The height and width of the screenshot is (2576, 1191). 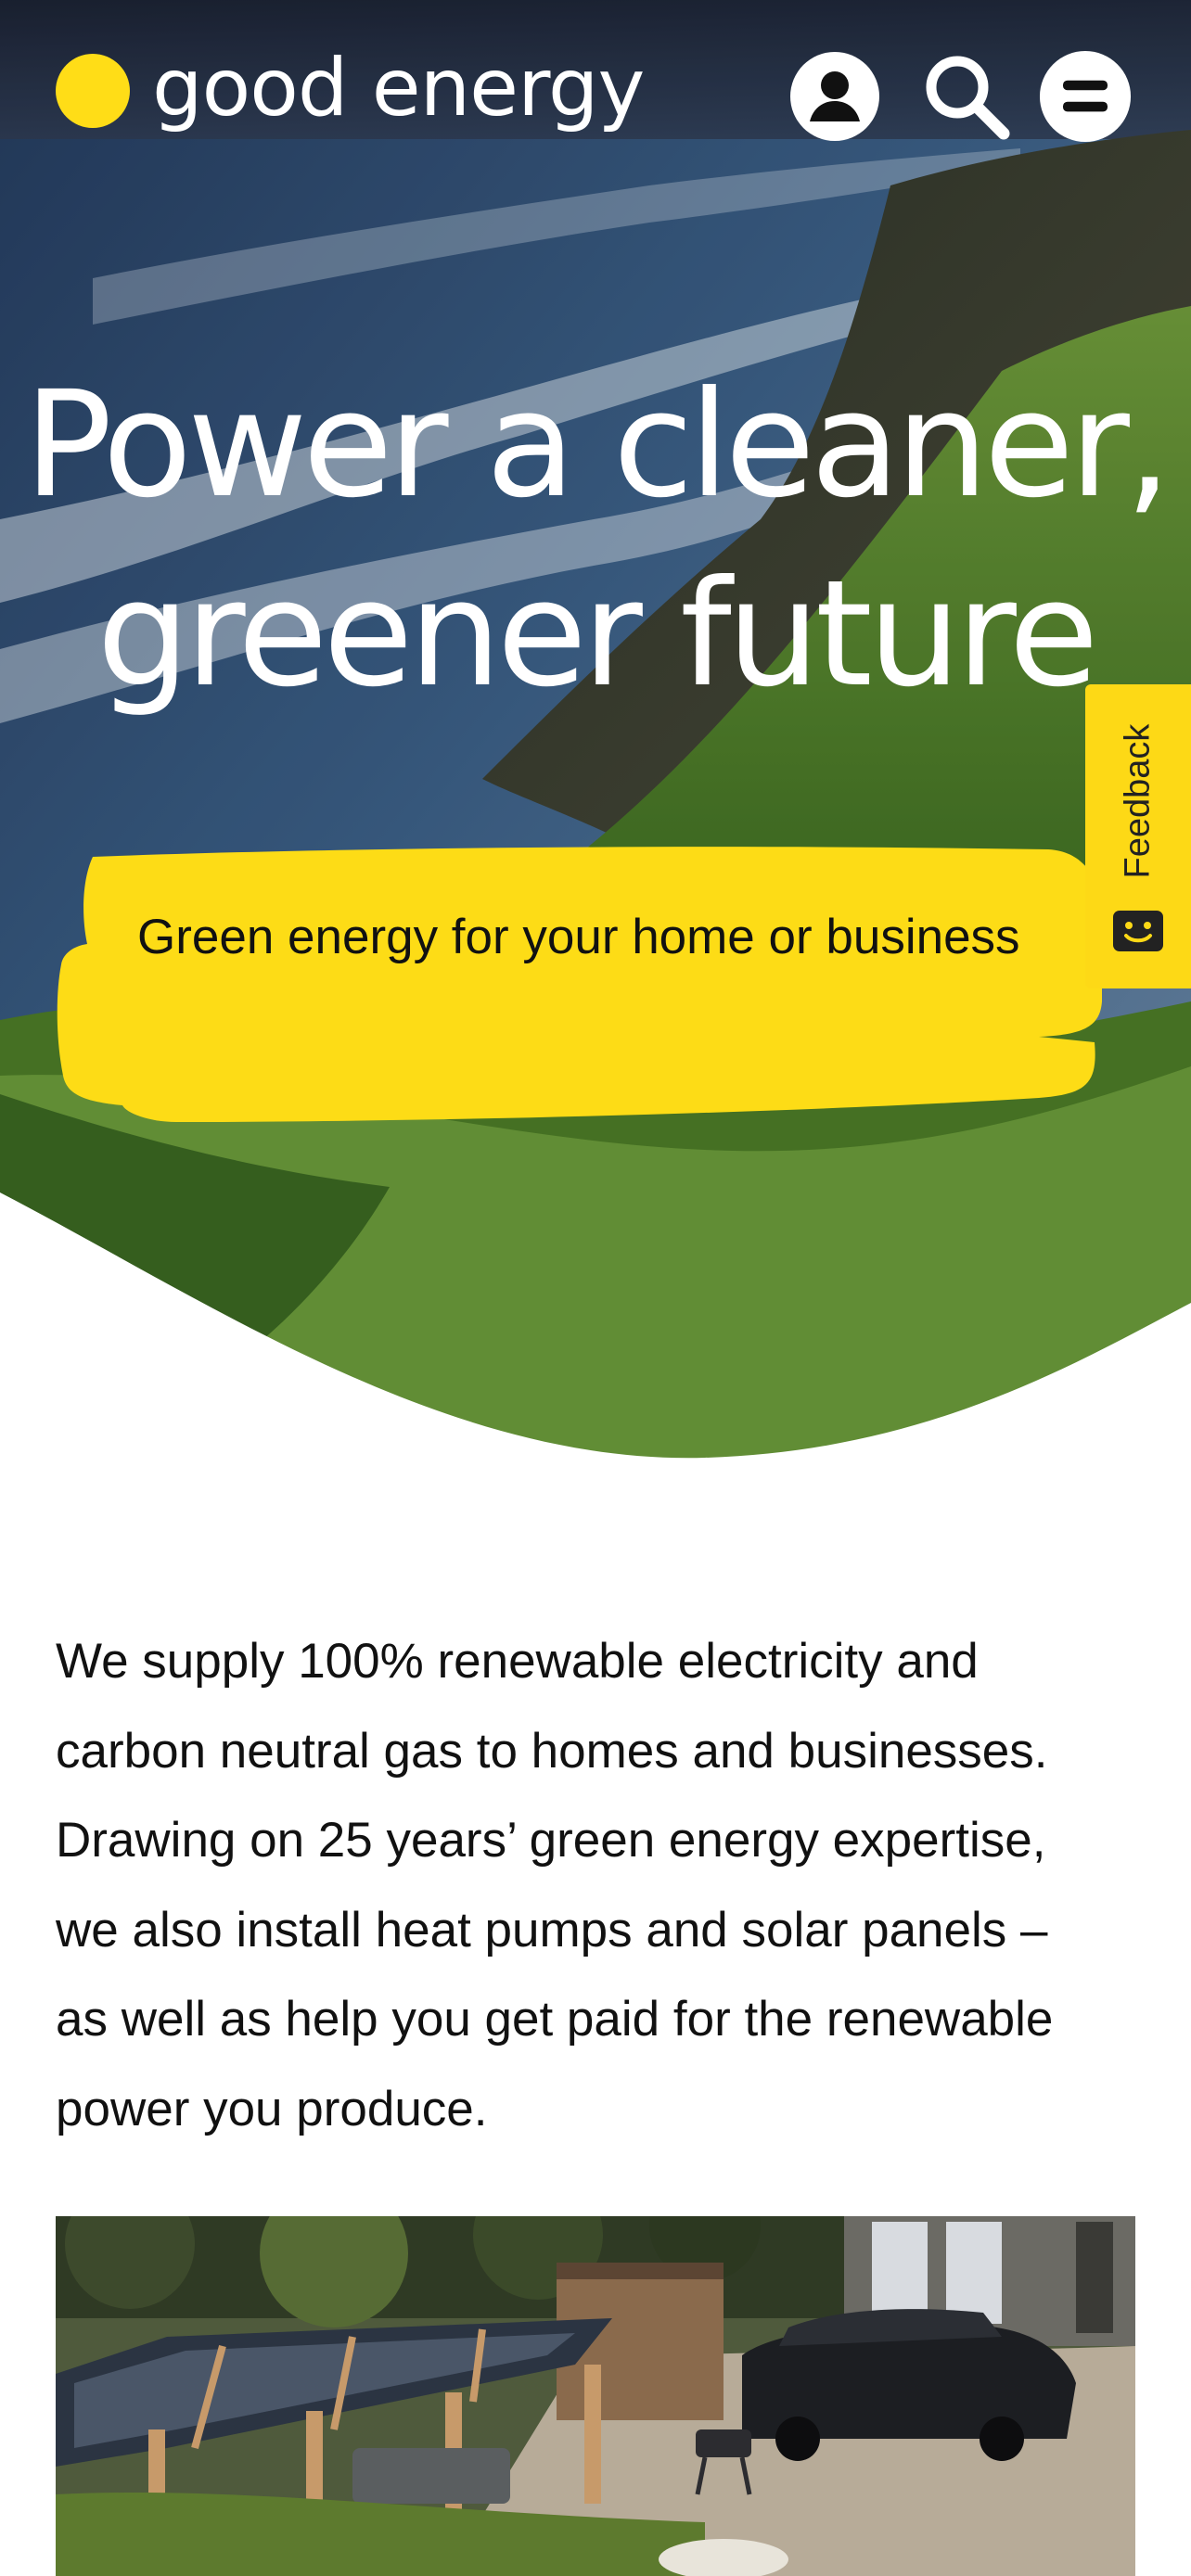 I want to click on feedback-label: Feedback, so click(x=1138, y=801).